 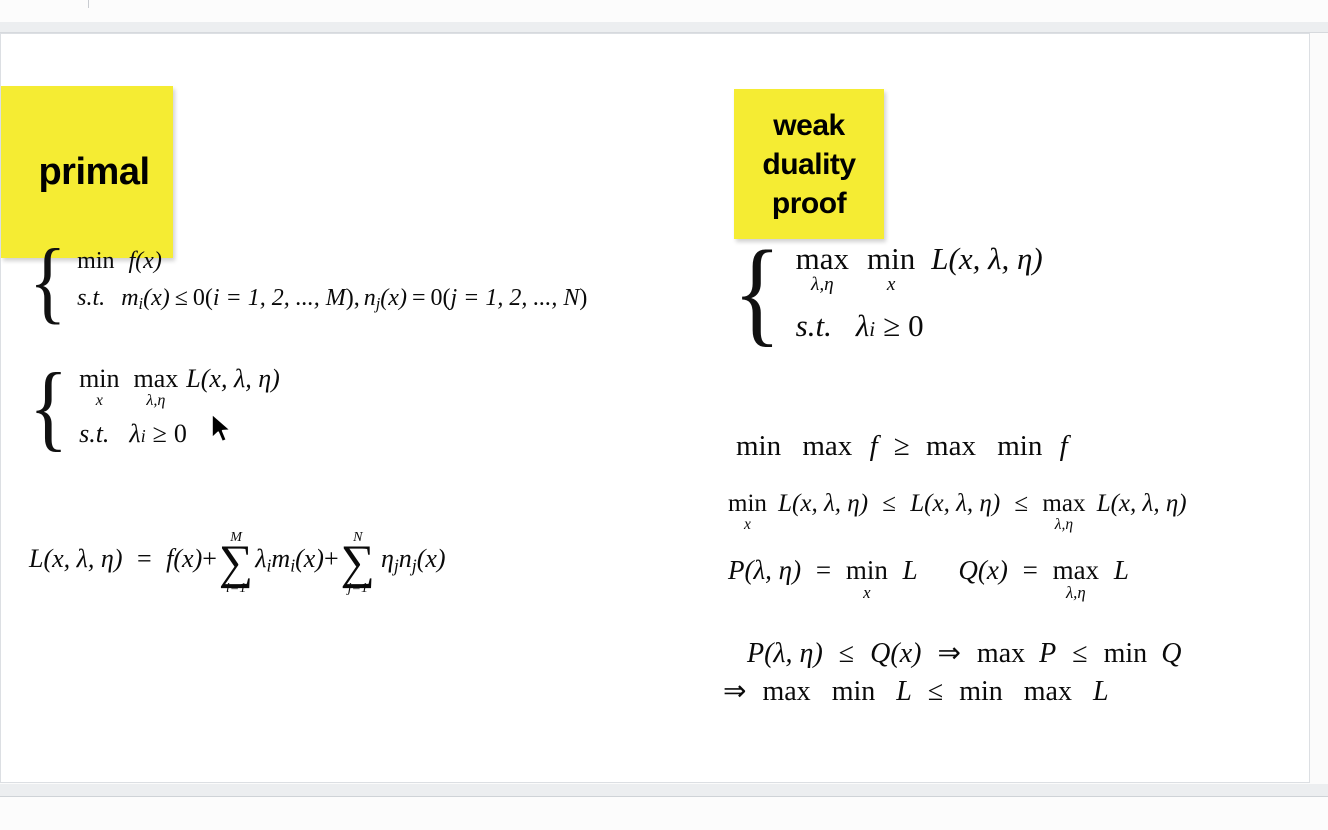 I want to click on minmax-value: 0, so click(x=180, y=434).